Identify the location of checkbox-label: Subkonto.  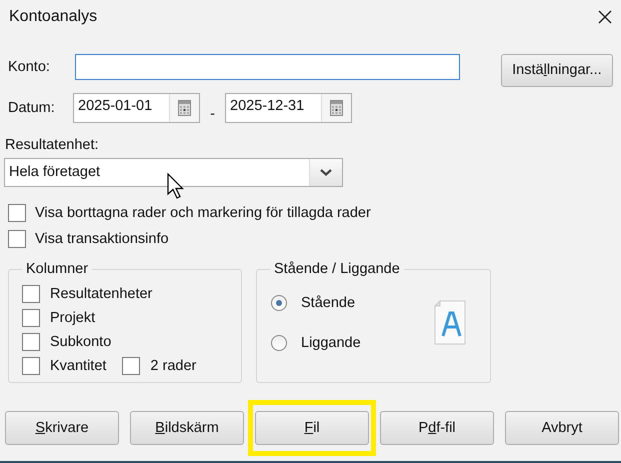
(81, 342).